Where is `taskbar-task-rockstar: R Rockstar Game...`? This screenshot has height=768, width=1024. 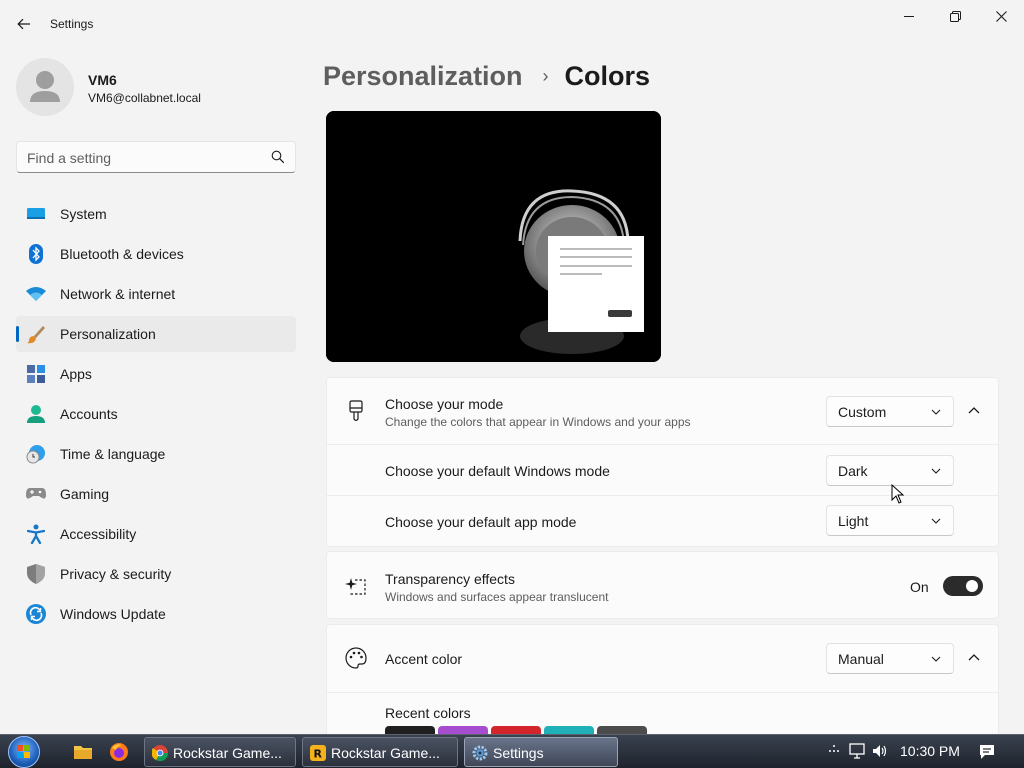
taskbar-task-rockstar: R Rockstar Game... is located at coordinates (380, 752).